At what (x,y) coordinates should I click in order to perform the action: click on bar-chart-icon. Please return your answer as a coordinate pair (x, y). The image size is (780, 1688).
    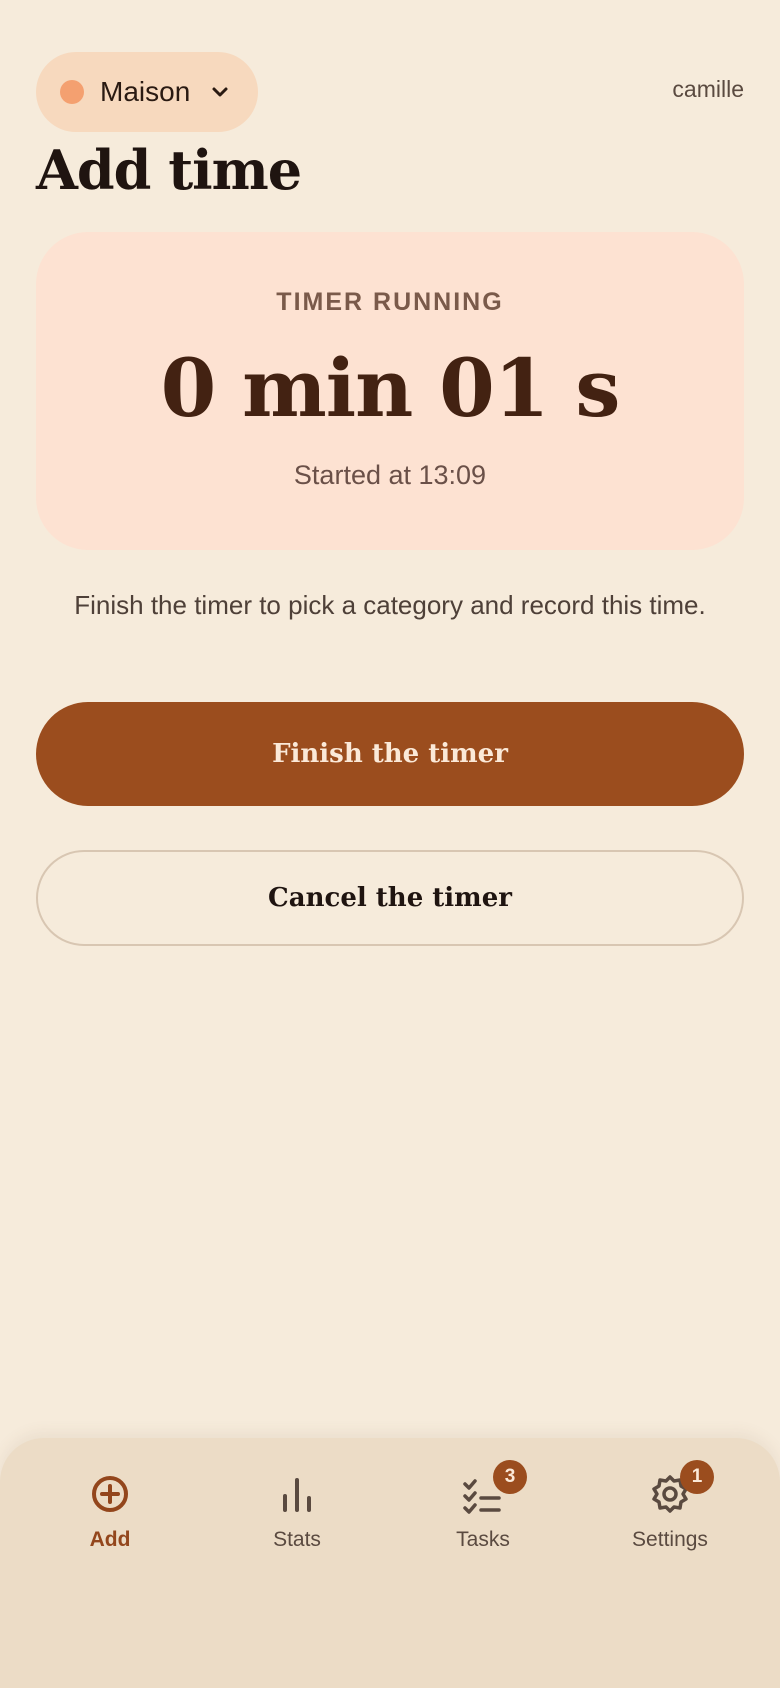
    Looking at the image, I should click on (297, 1494).